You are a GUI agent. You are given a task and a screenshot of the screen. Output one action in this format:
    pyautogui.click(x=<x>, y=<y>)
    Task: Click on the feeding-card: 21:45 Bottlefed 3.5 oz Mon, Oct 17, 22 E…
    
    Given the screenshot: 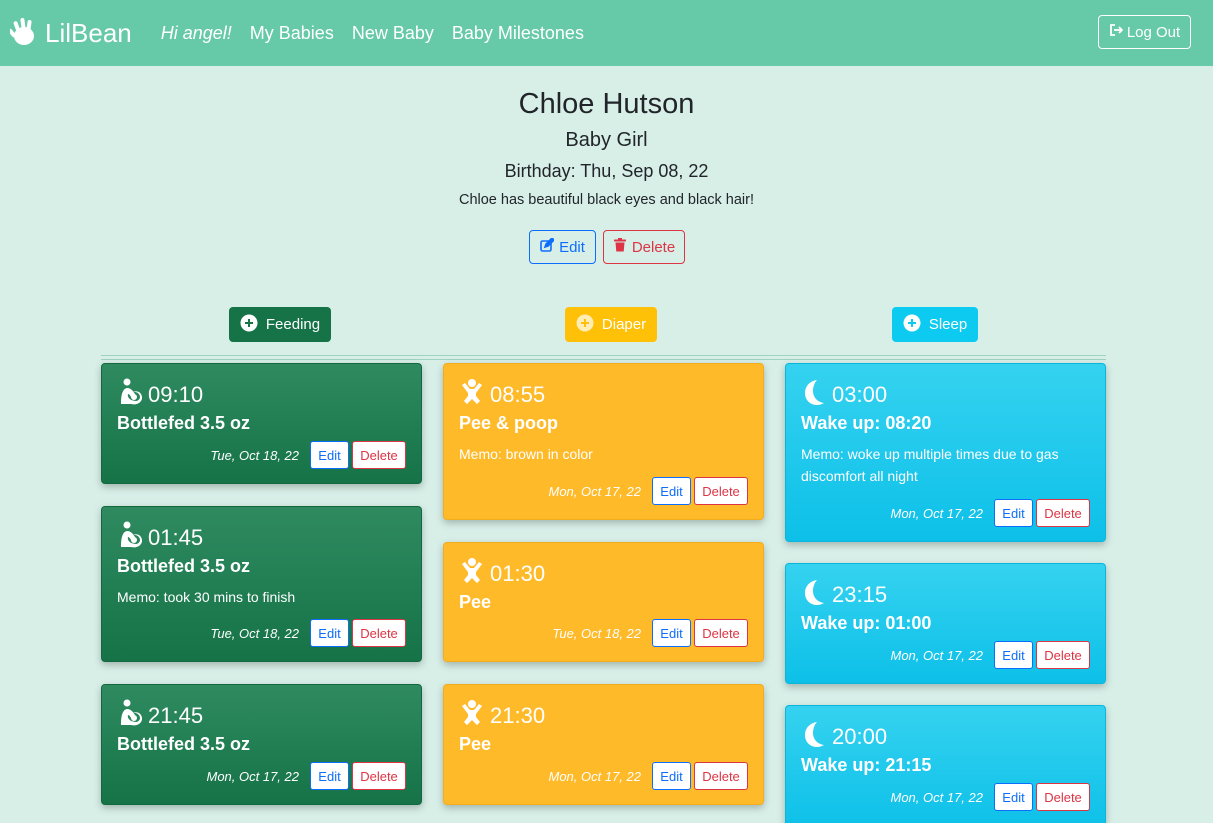 What is the action you would take?
    pyautogui.click(x=261, y=744)
    